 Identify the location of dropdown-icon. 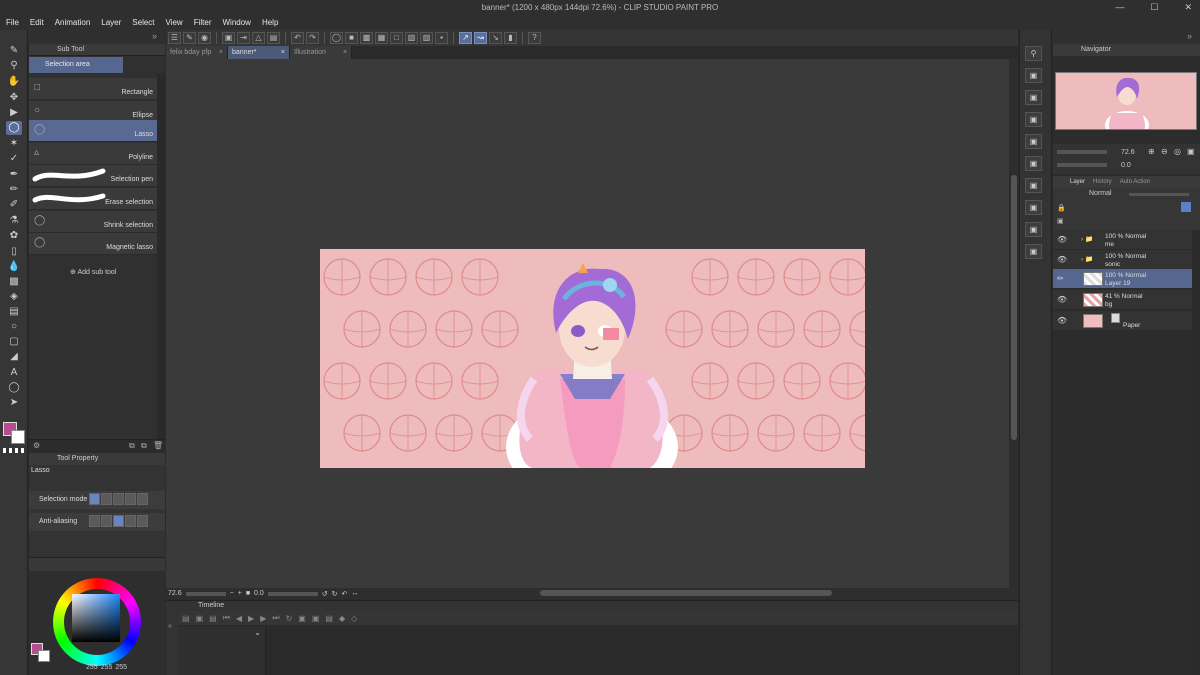
(142, 499).